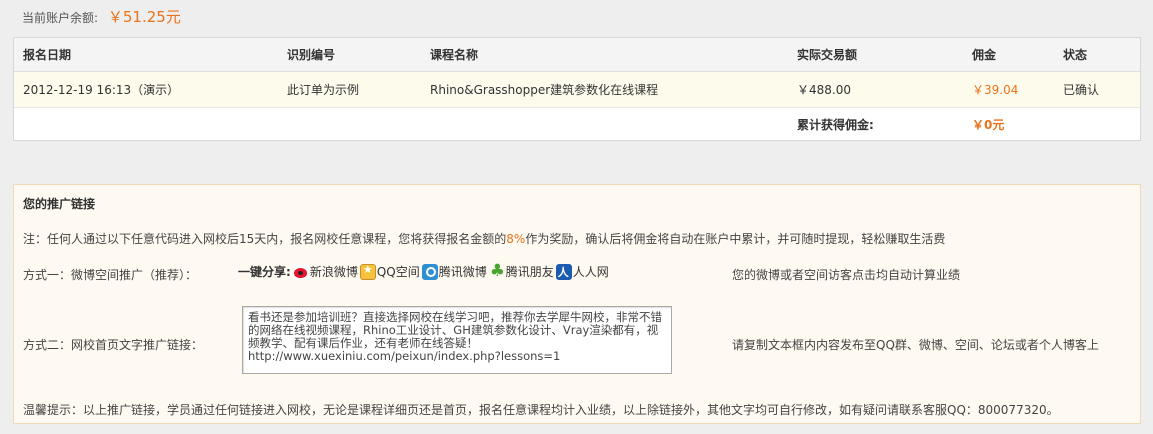 The width and height of the screenshot is (1153, 434). Describe the element at coordinates (101, 17) in the screenshot. I see `account-balance: 当前账户余额: ￥51.25元` at that location.